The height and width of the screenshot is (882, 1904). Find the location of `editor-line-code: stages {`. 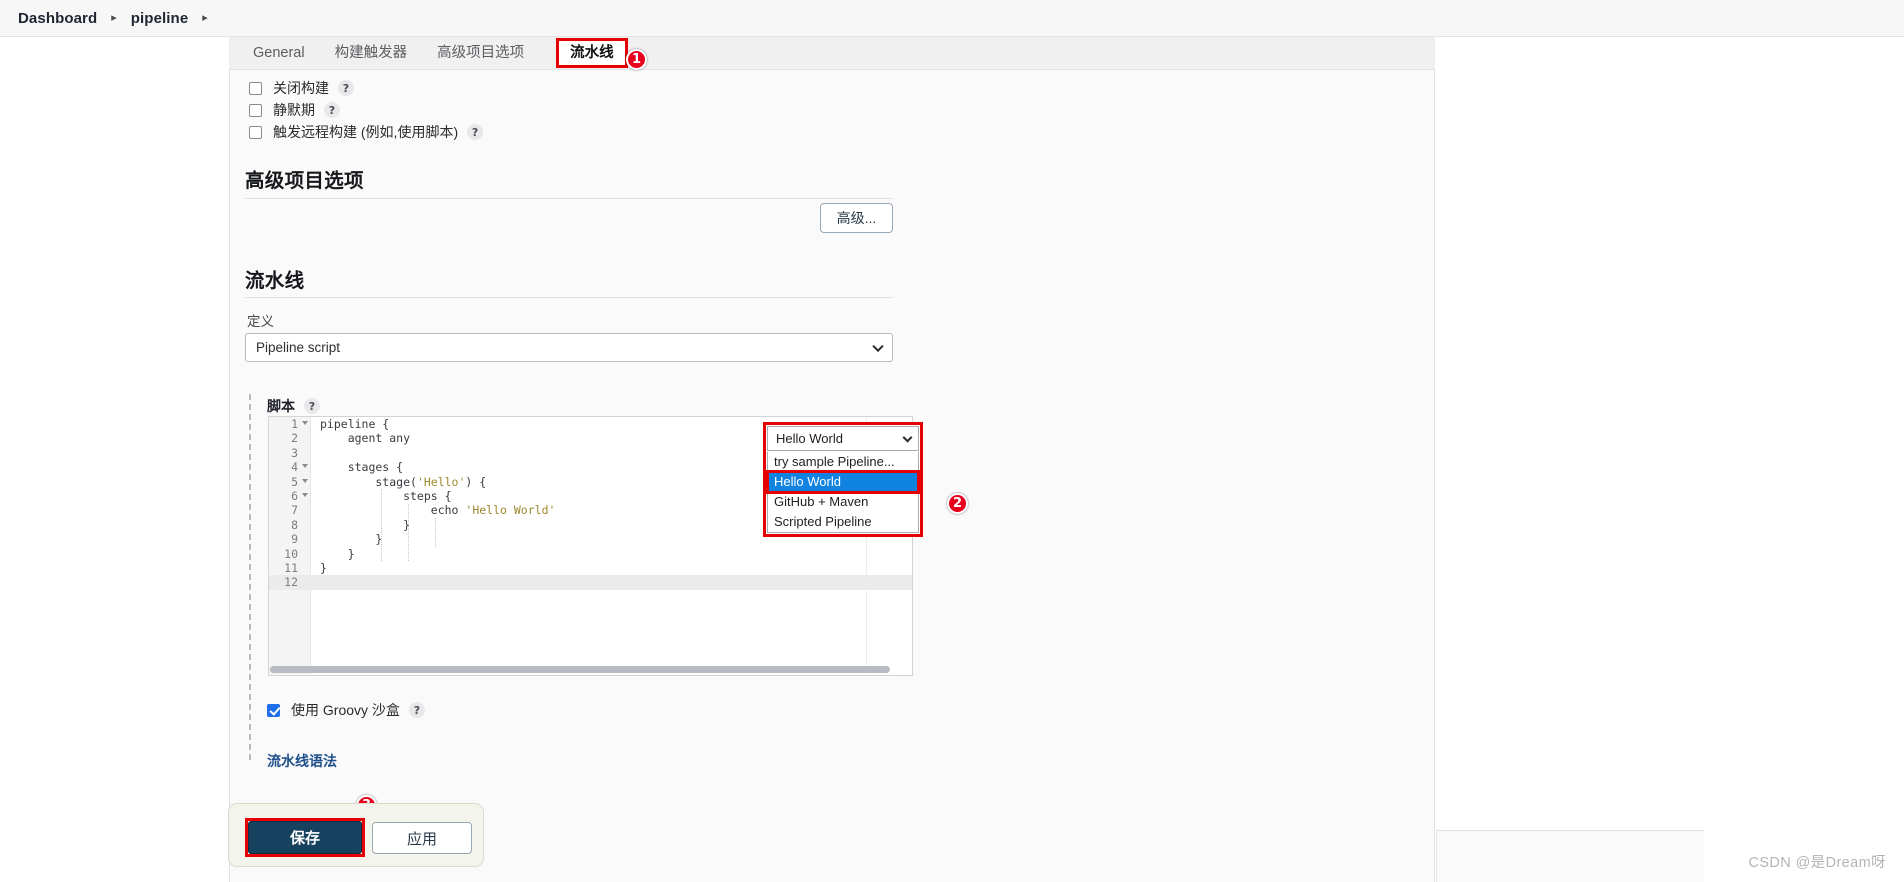

editor-line-code: stages { is located at coordinates (362, 467).